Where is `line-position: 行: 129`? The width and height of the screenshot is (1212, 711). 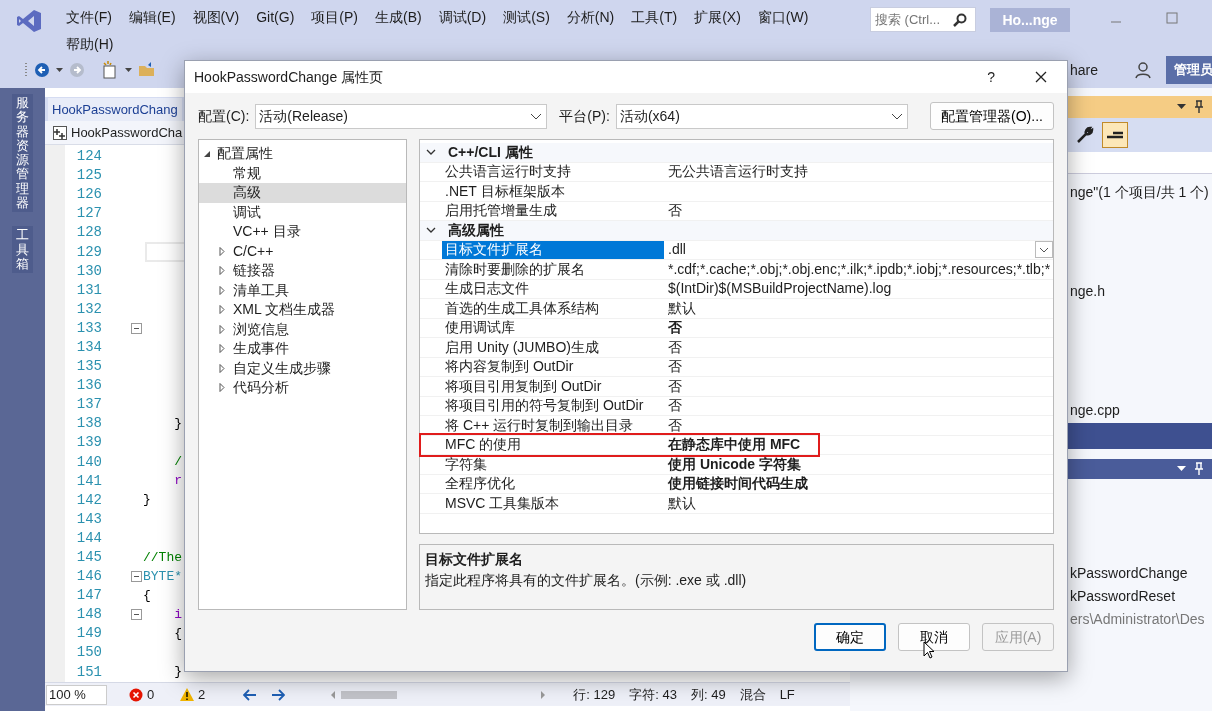 line-position: 行: 129 is located at coordinates (594, 694).